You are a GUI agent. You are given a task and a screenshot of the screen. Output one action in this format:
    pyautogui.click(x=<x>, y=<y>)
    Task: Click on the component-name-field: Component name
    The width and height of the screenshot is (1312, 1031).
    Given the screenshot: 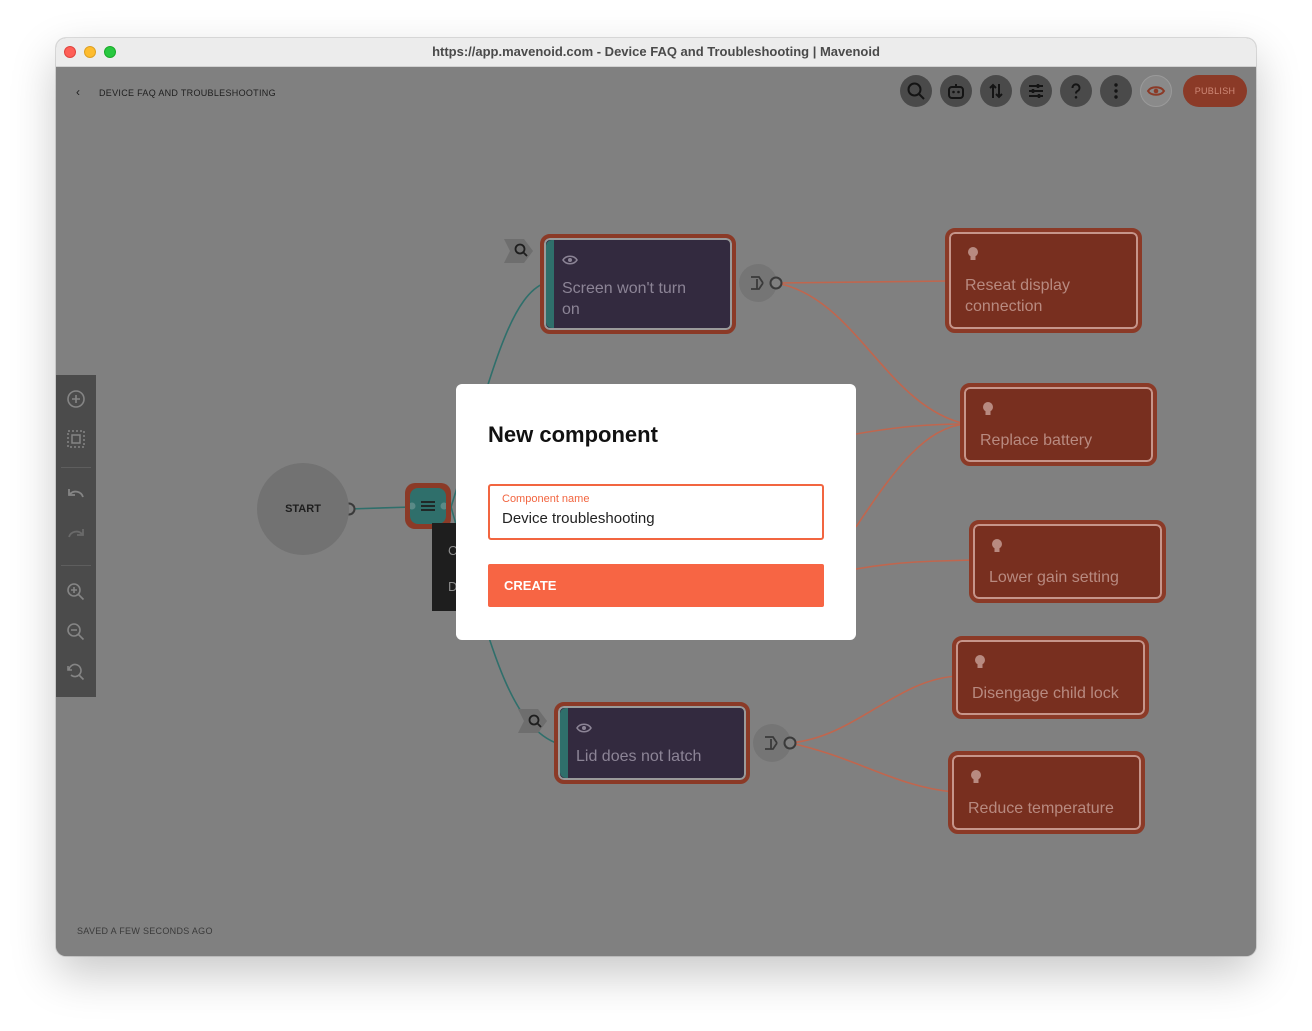 What is the action you would take?
    pyautogui.click(x=656, y=512)
    